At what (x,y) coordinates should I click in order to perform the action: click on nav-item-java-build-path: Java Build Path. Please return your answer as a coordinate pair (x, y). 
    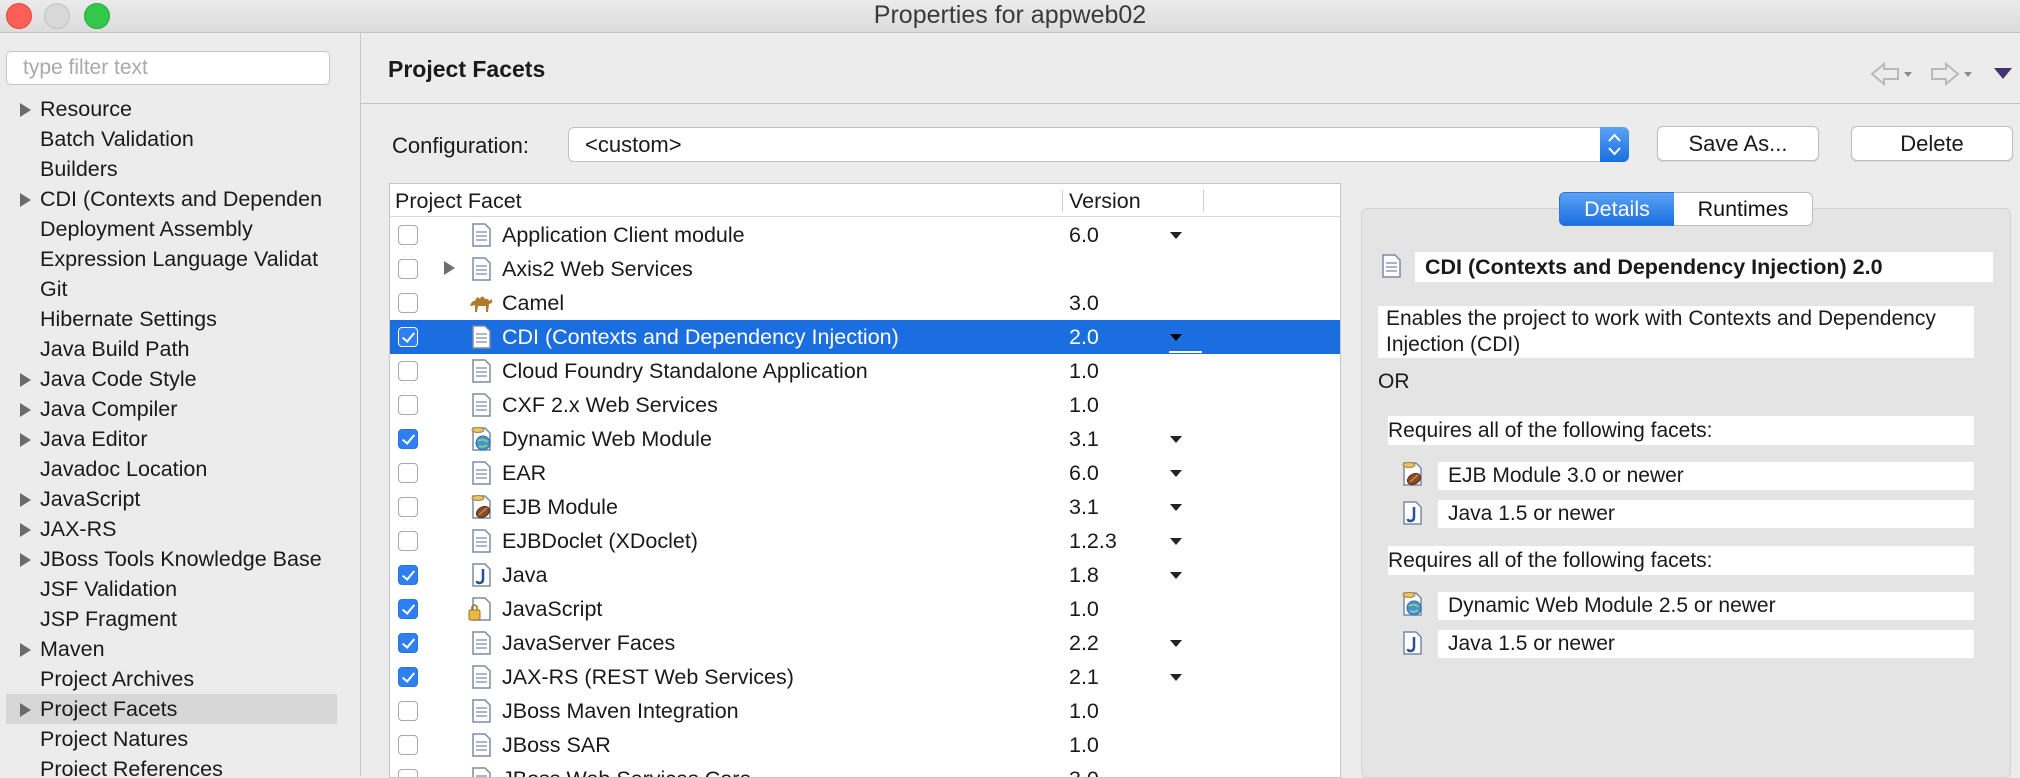
    Looking at the image, I should click on (168, 349).